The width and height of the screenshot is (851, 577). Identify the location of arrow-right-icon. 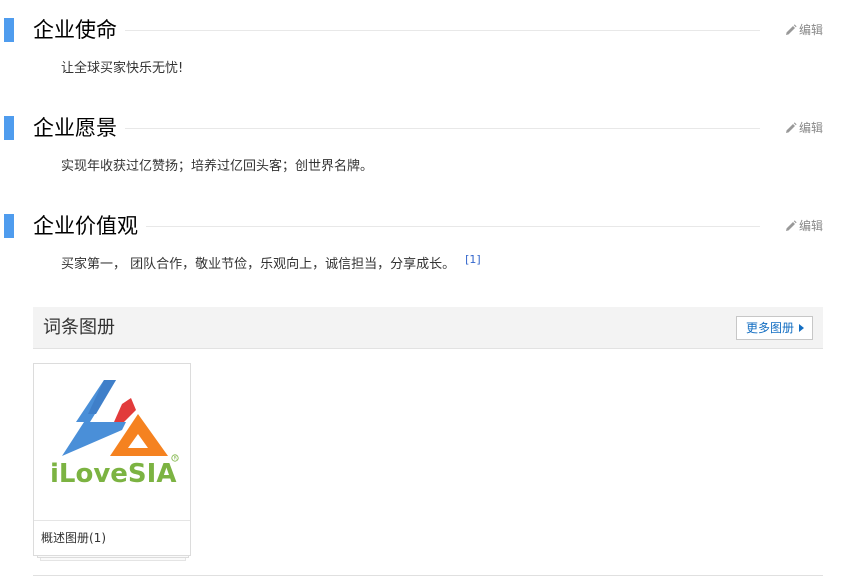
(801, 328).